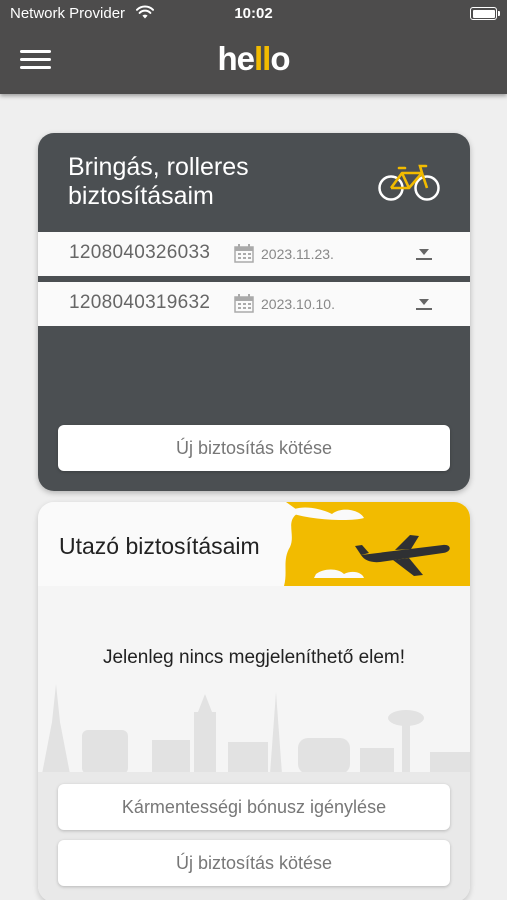  What do you see at coordinates (297, 254) in the screenshot?
I see `policy-date: 2023.11.23.` at bounding box center [297, 254].